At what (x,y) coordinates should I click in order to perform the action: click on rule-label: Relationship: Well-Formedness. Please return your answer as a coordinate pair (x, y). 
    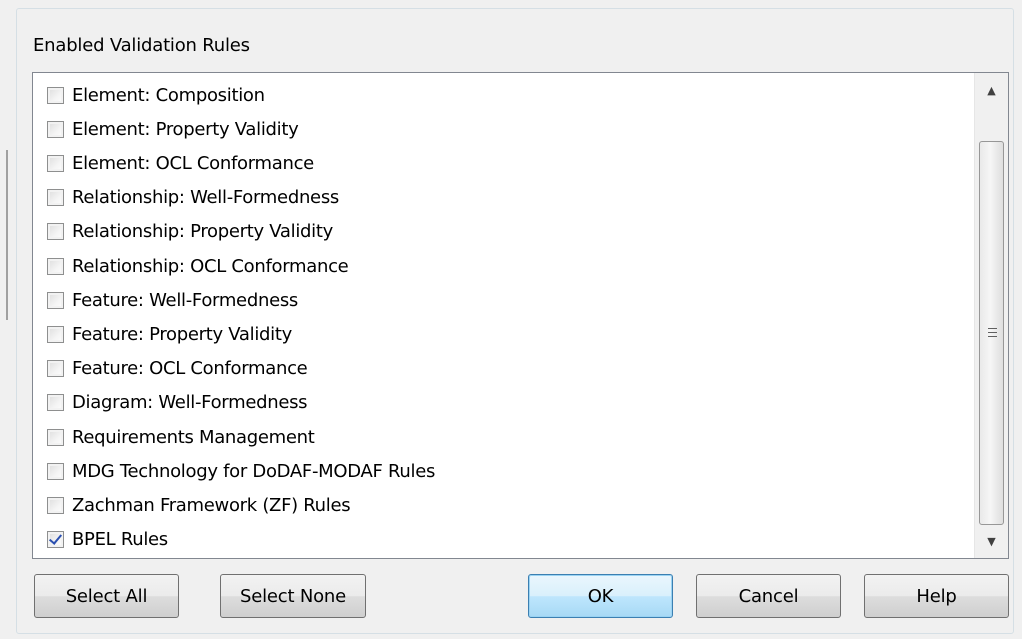
    Looking at the image, I should click on (205, 198).